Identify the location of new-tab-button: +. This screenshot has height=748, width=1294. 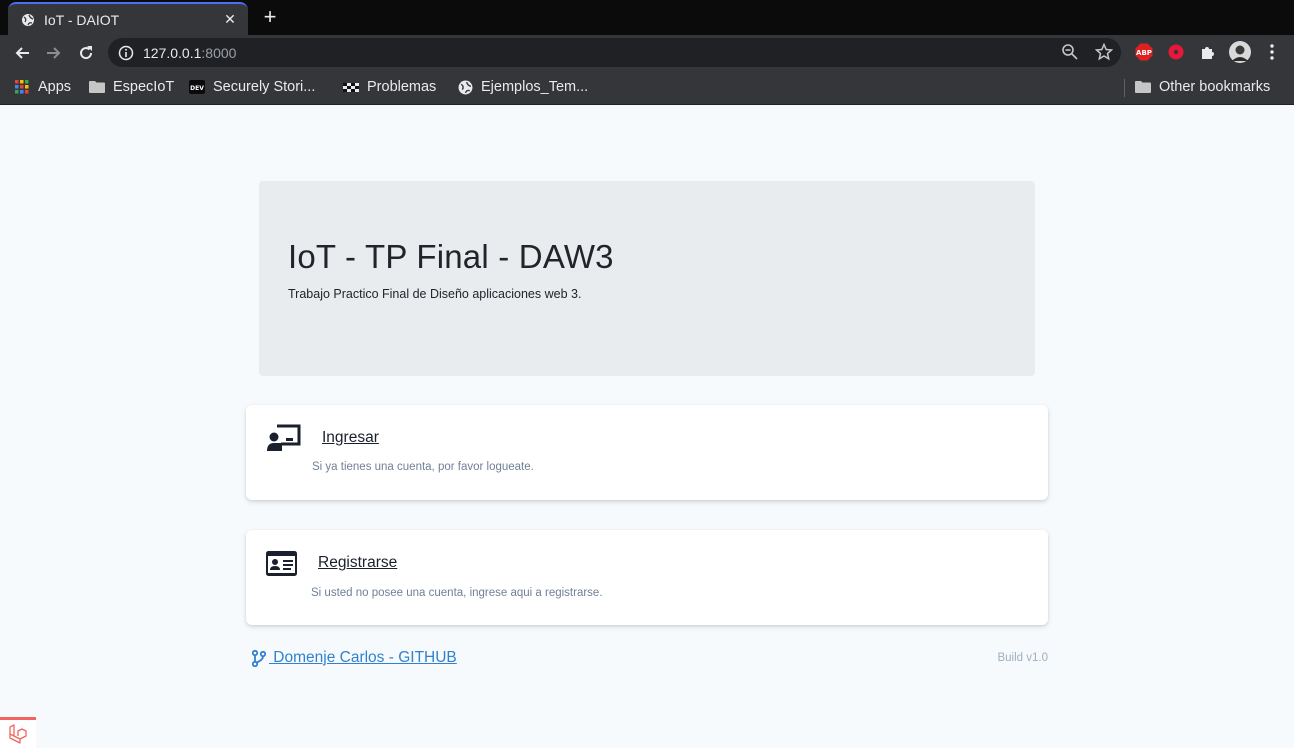
(270, 18).